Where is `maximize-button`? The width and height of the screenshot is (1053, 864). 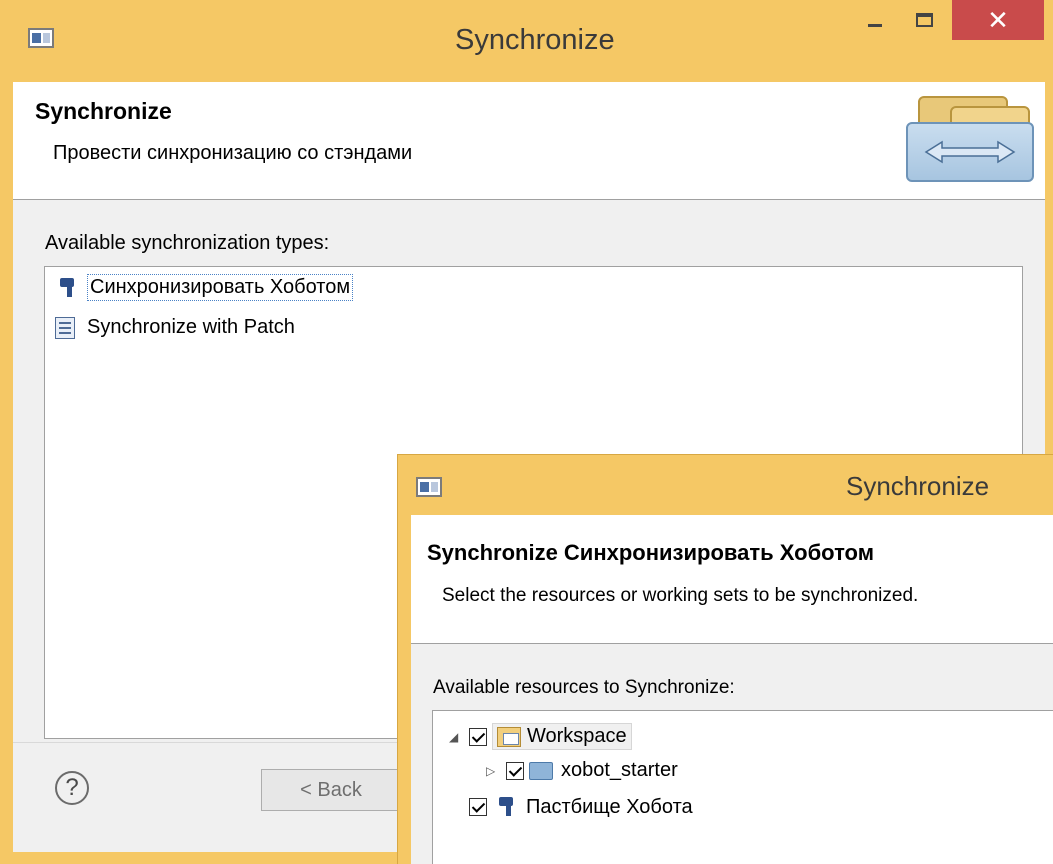
maximize-button is located at coordinates (924, 20).